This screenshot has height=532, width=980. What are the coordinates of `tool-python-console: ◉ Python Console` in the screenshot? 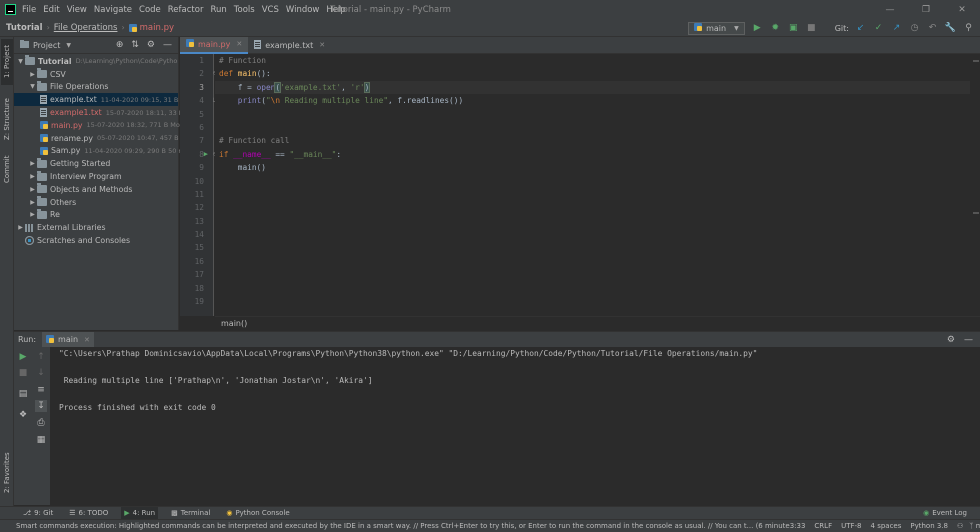 It's located at (257, 513).